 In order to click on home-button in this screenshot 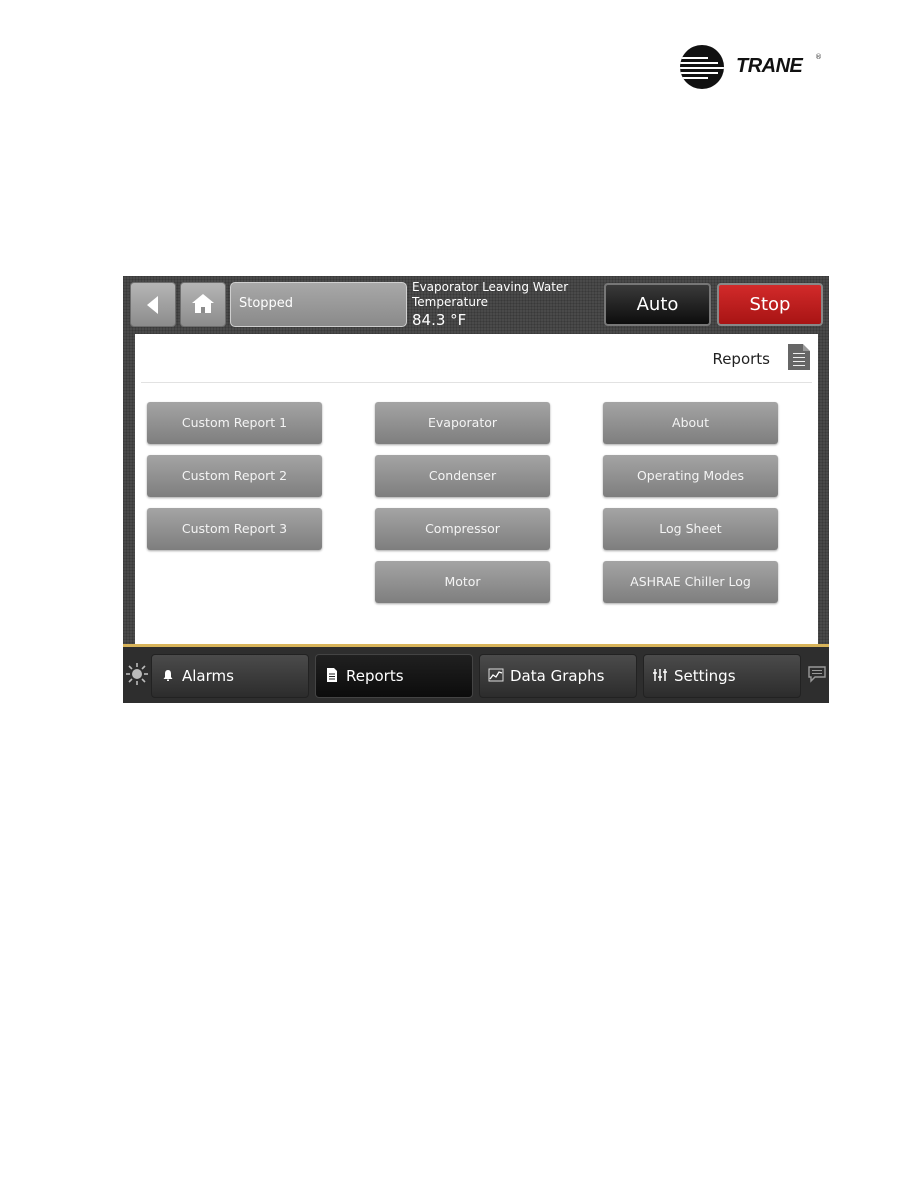, I will do `click(203, 304)`.